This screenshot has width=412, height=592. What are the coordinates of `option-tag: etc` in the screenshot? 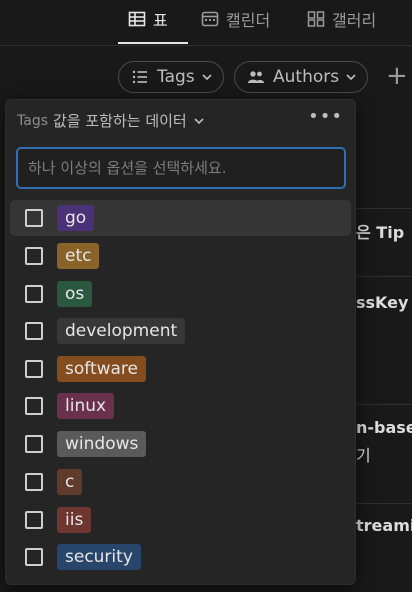 It's located at (78, 256).